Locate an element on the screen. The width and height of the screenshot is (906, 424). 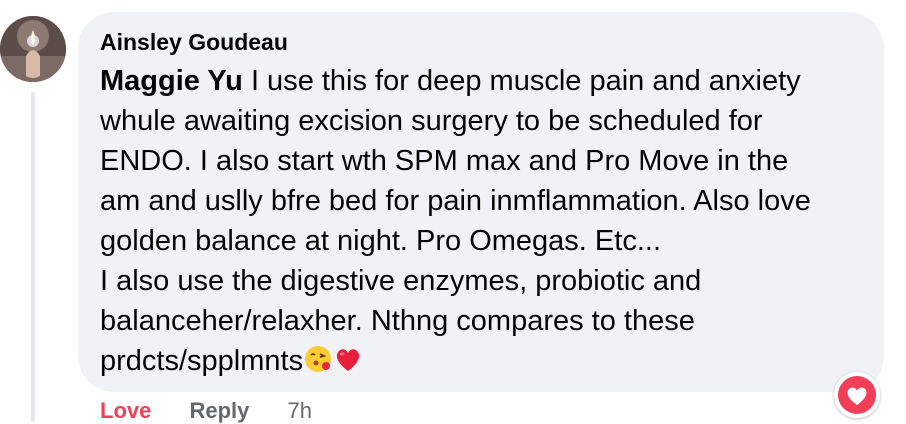
reply-thread-line is located at coordinates (33, 257).